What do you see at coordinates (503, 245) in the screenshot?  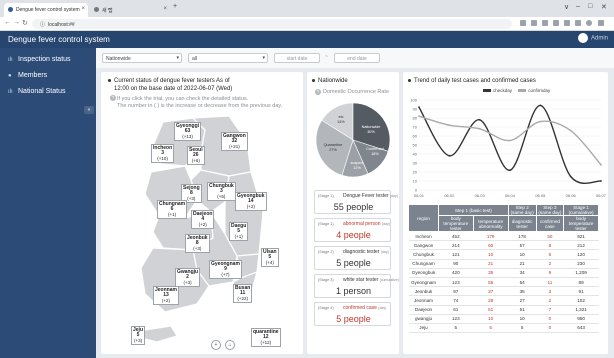 I see `table-row: Gangwon 214 60 57 8 212` at bounding box center [503, 245].